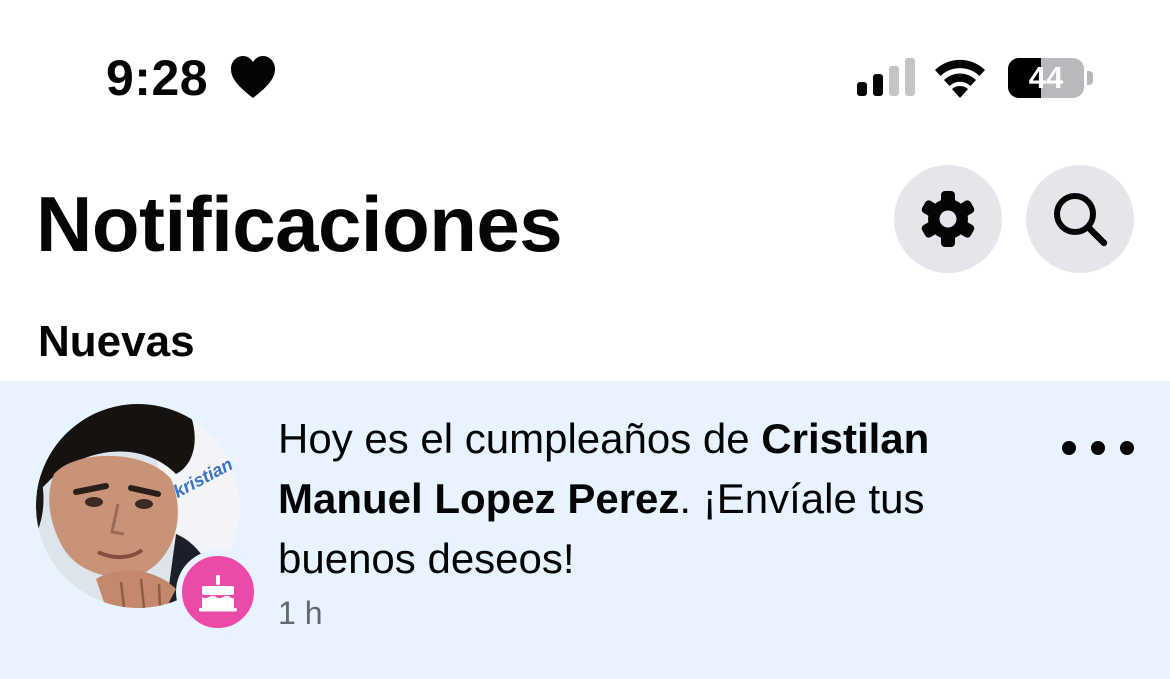  I want to click on wifi-icon, so click(960, 78).